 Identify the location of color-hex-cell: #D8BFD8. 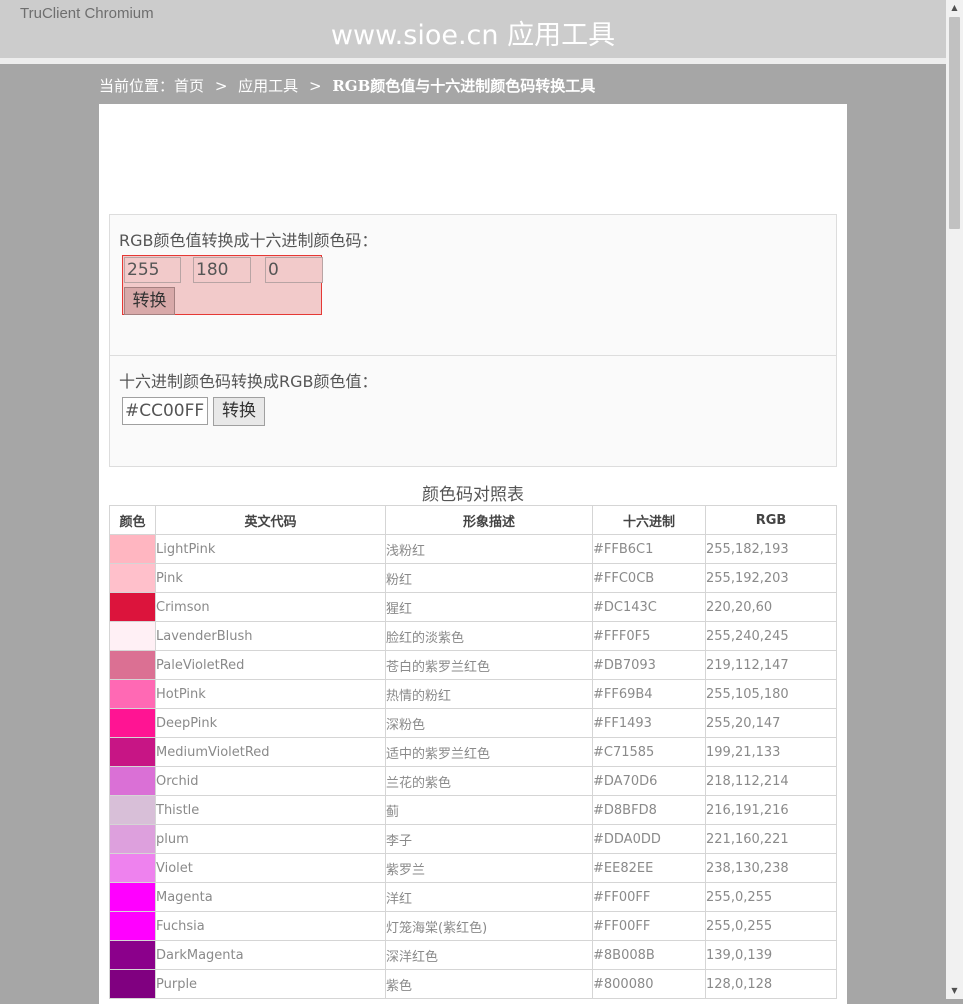
(649, 810).